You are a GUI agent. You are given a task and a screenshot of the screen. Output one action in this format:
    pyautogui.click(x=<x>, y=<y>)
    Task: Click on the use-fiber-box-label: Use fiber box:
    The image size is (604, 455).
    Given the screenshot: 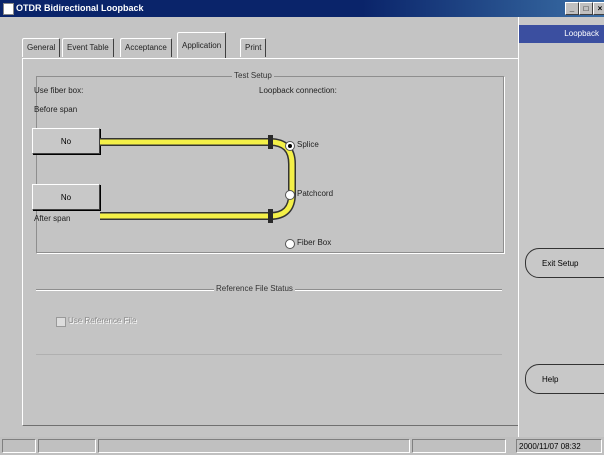 What is the action you would take?
    pyautogui.click(x=59, y=90)
    